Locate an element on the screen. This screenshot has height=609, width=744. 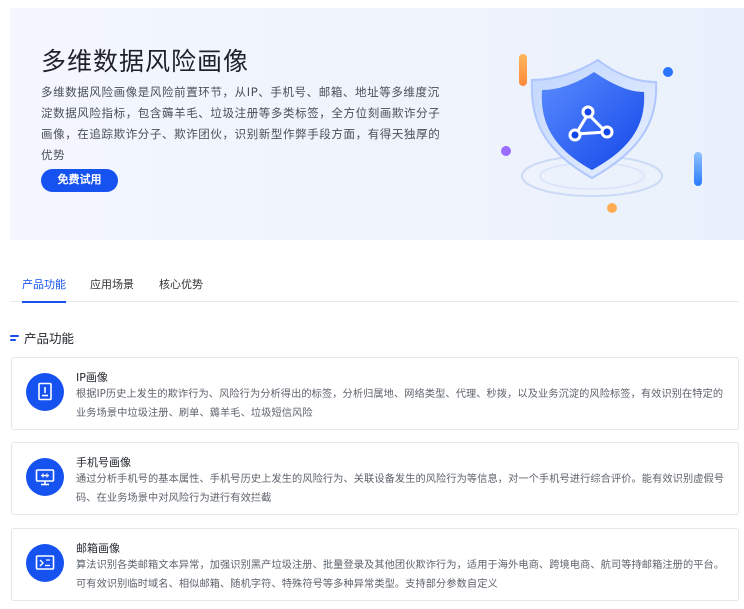
free-trial-button: 免费试用 is located at coordinates (79, 180).